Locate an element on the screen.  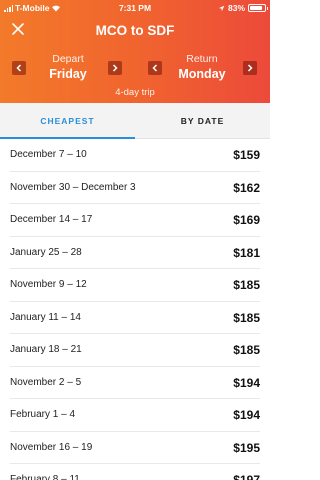
return-next-button is located at coordinates (250, 68).